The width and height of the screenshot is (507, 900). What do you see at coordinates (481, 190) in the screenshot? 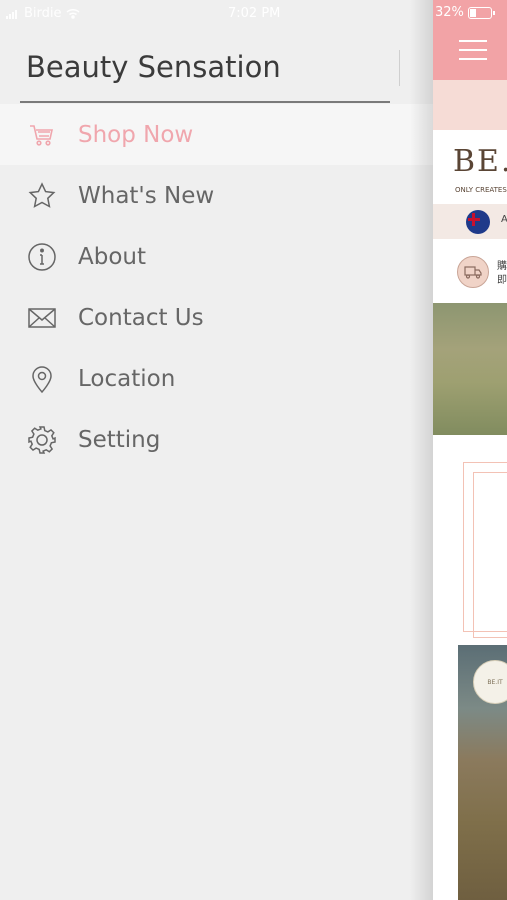
I see `logo-tagline: ONLY CREATES` at bounding box center [481, 190].